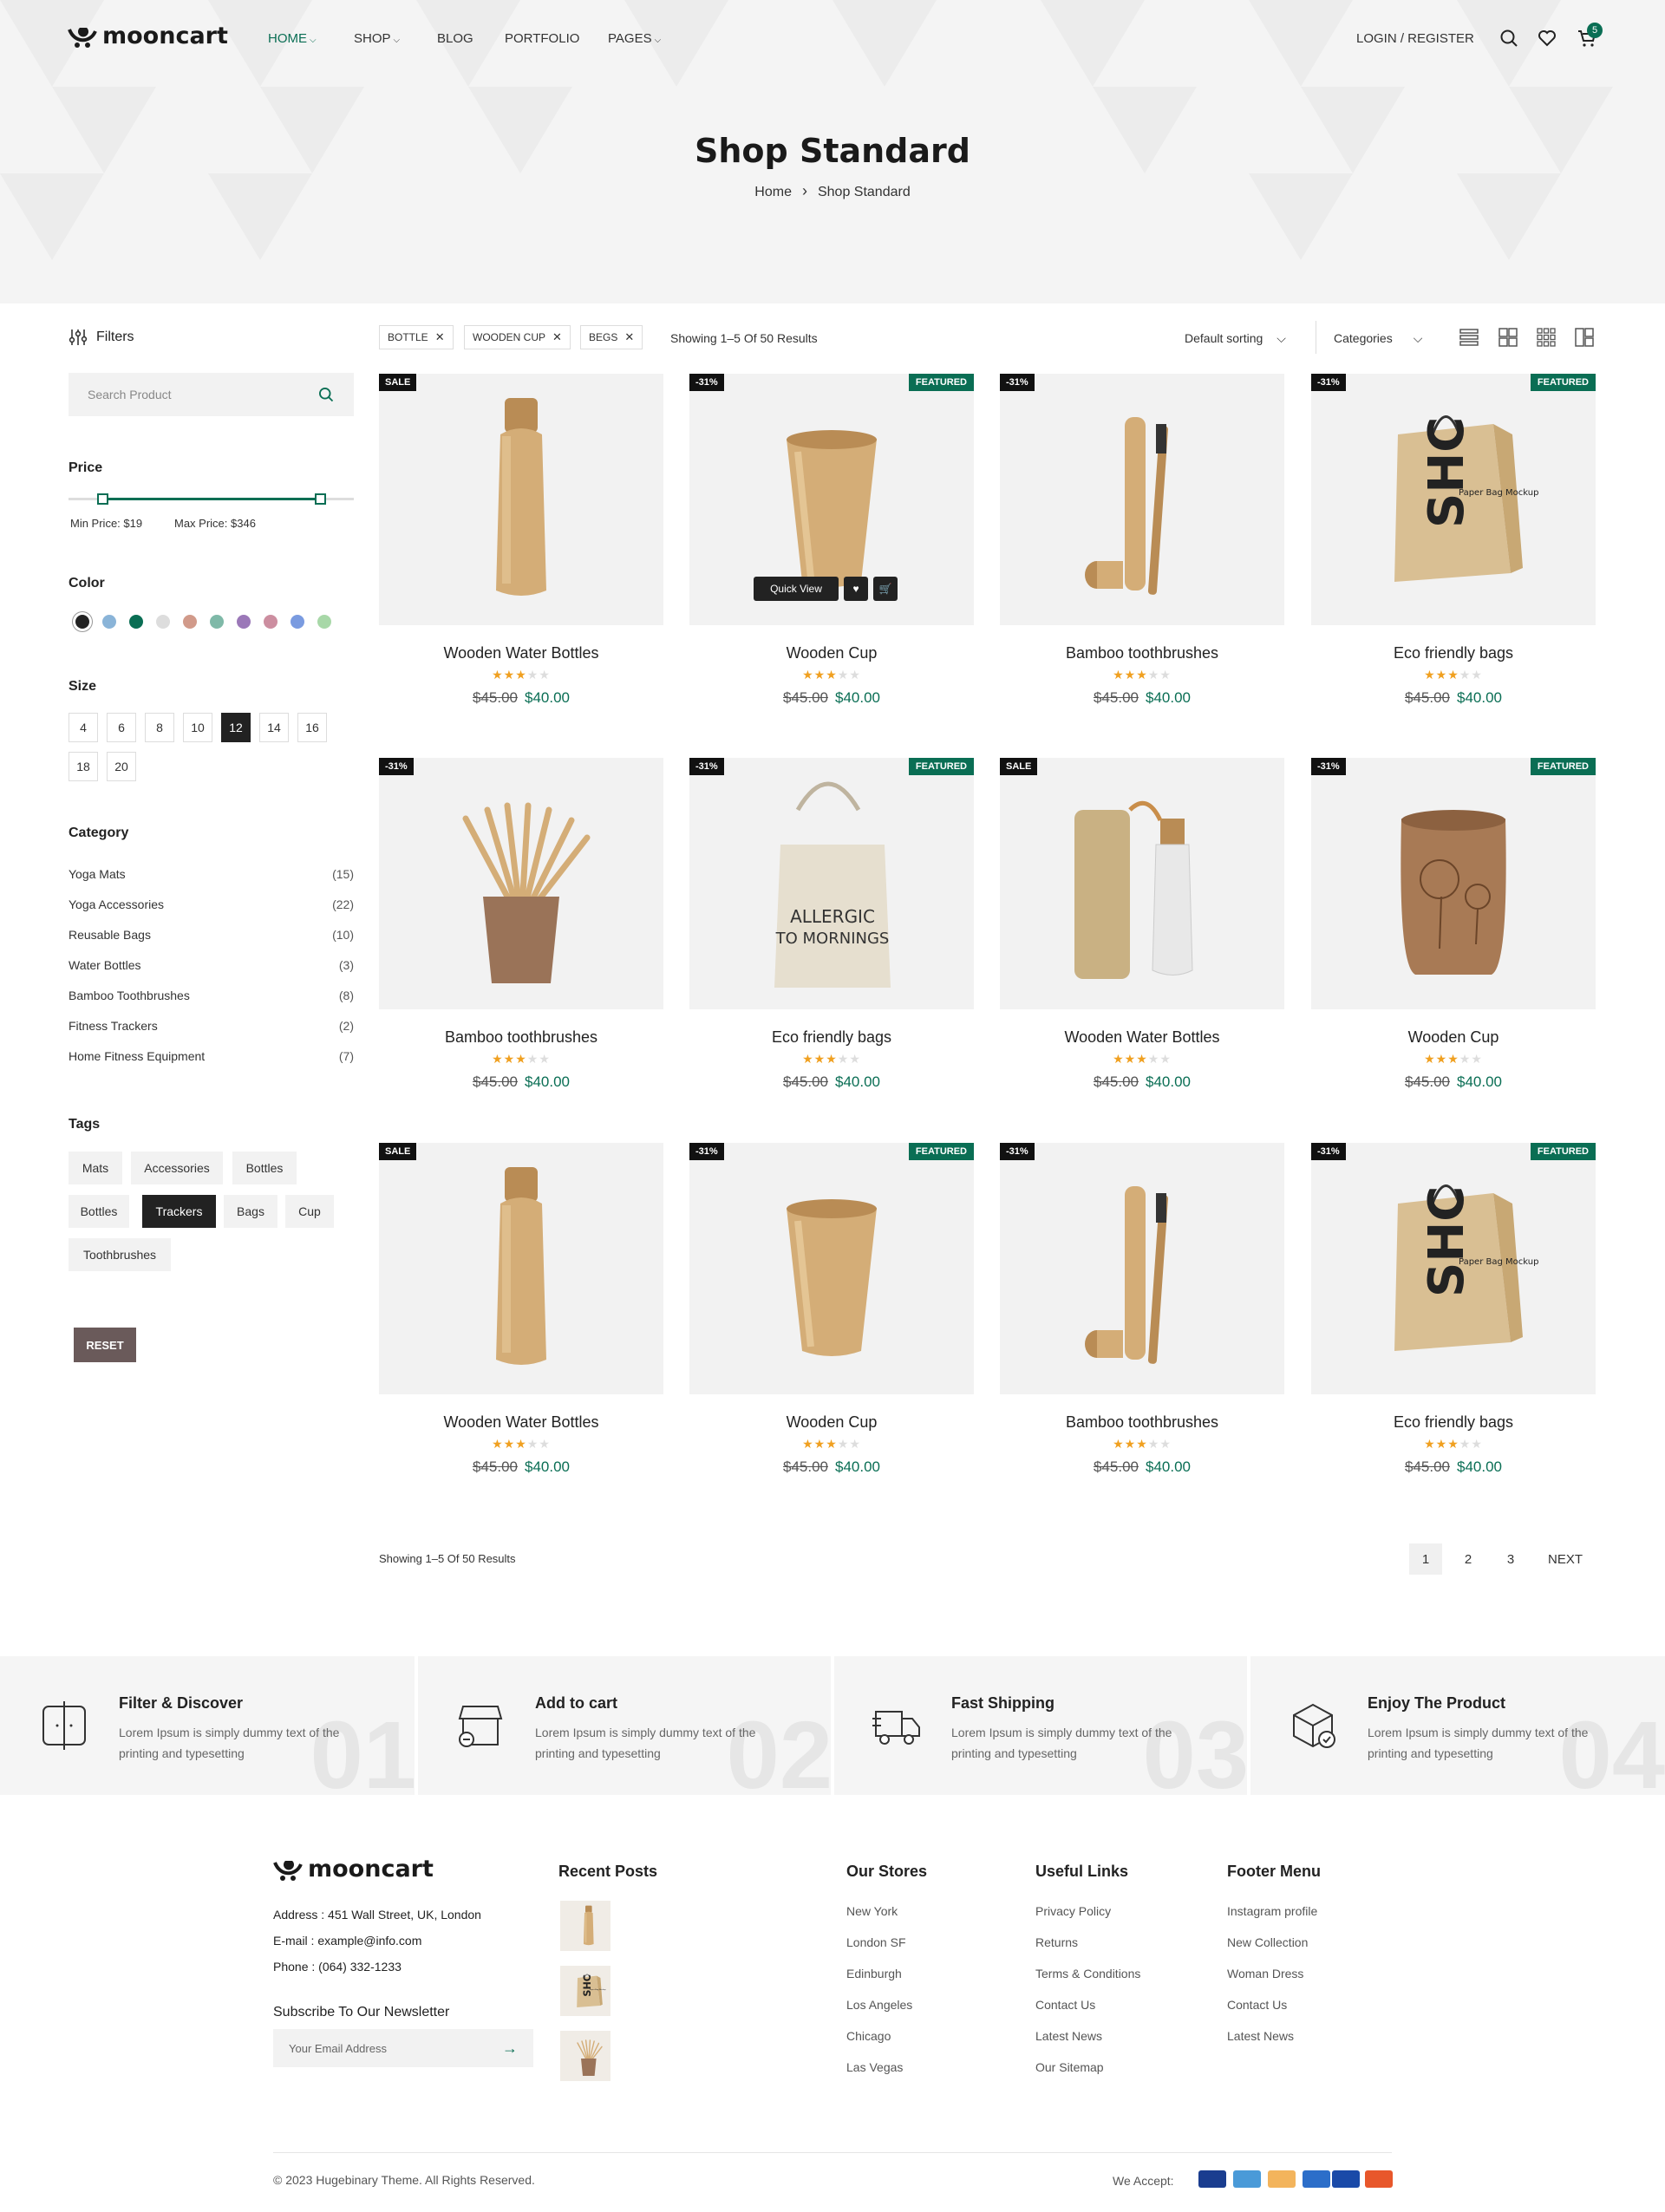 The height and width of the screenshot is (2212, 1665). I want to click on size-option: 12, so click(236, 727).